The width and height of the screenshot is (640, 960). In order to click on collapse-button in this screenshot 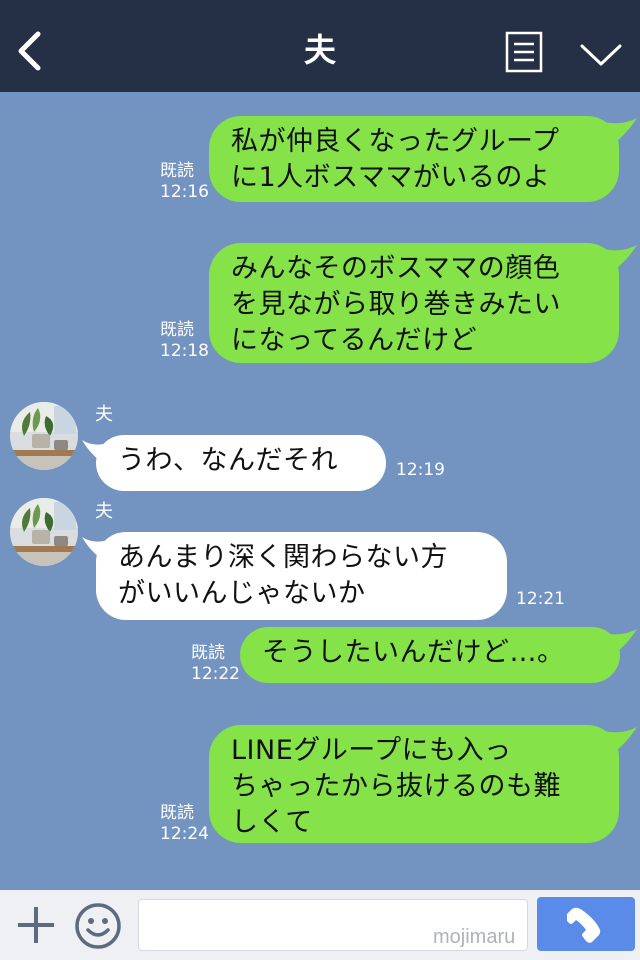, I will do `click(601, 55)`.